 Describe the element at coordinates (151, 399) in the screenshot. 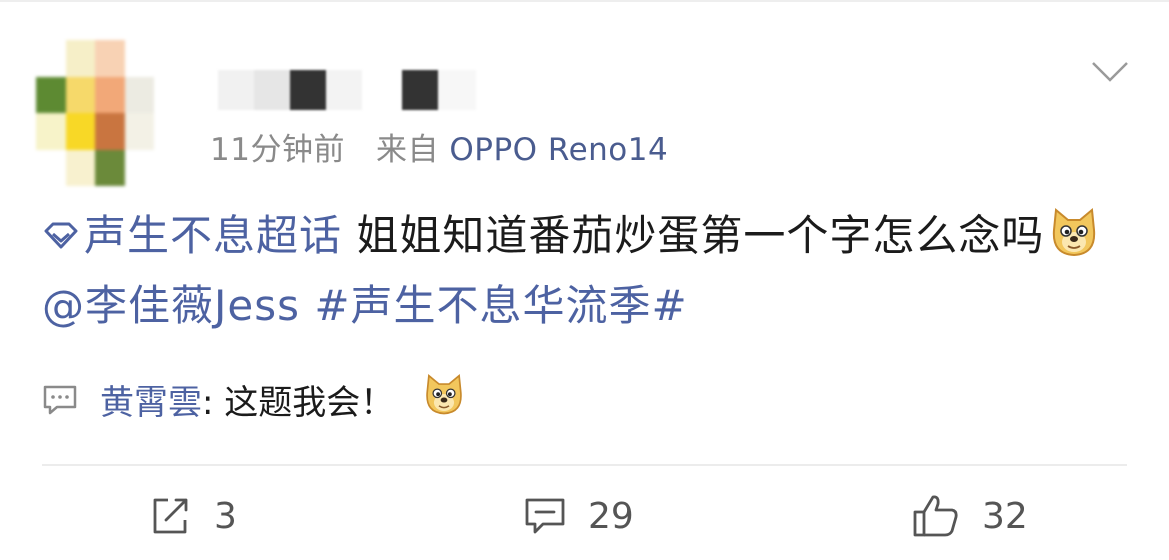

I see `reply-username: 黄霄雲` at that location.